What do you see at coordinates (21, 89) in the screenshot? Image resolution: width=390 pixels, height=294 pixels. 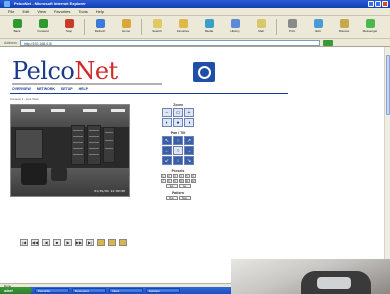 I see `nav-overview: OVERVIEW` at bounding box center [21, 89].